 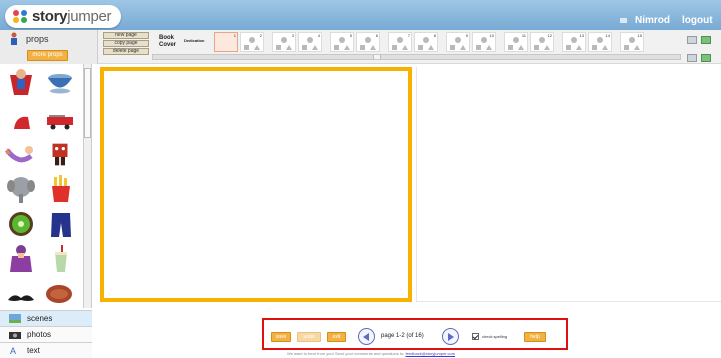 I want to click on prop-french-fries, so click(x=61, y=189).